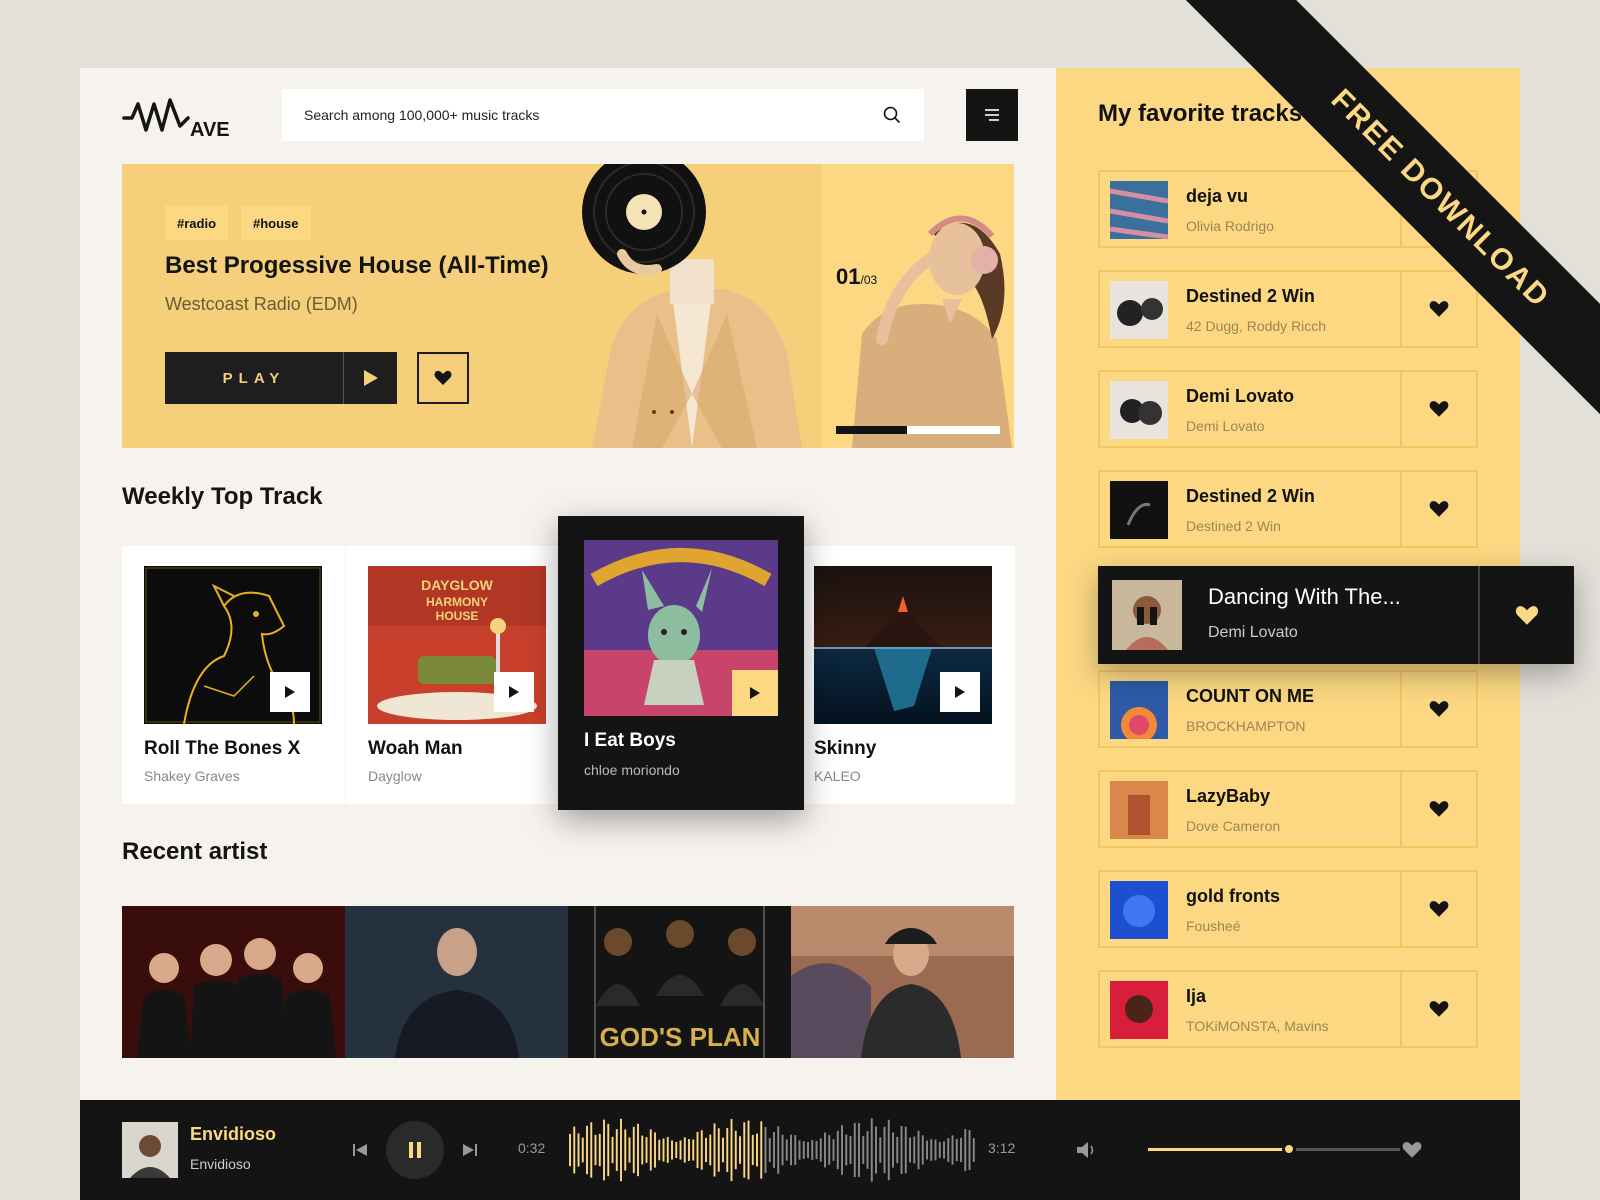 This screenshot has height=1200, width=1600. Describe the element at coordinates (903, 645) in the screenshot. I see `track-cover` at that location.